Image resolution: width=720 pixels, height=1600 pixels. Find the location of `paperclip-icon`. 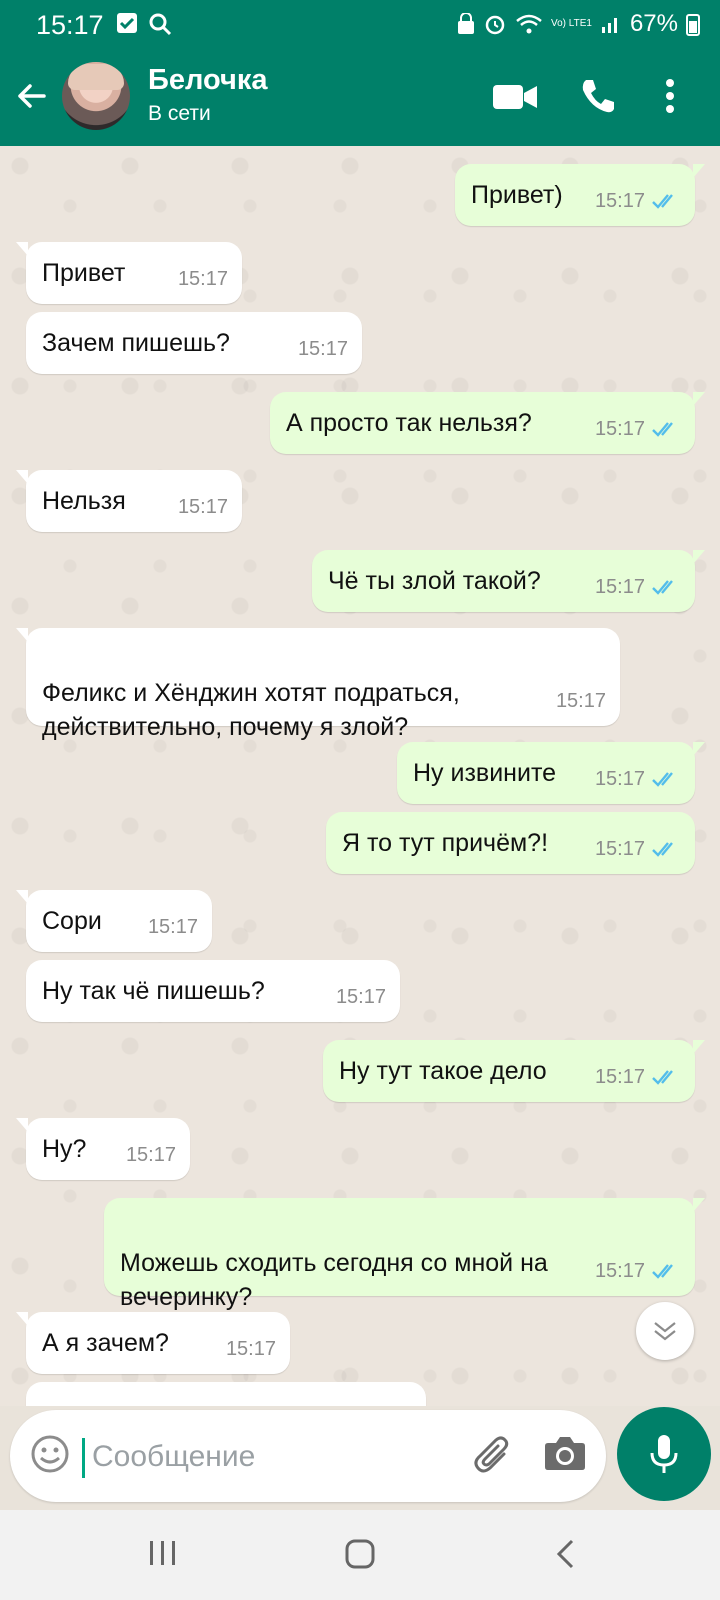

paperclip-icon is located at coordinates (493, 1455).